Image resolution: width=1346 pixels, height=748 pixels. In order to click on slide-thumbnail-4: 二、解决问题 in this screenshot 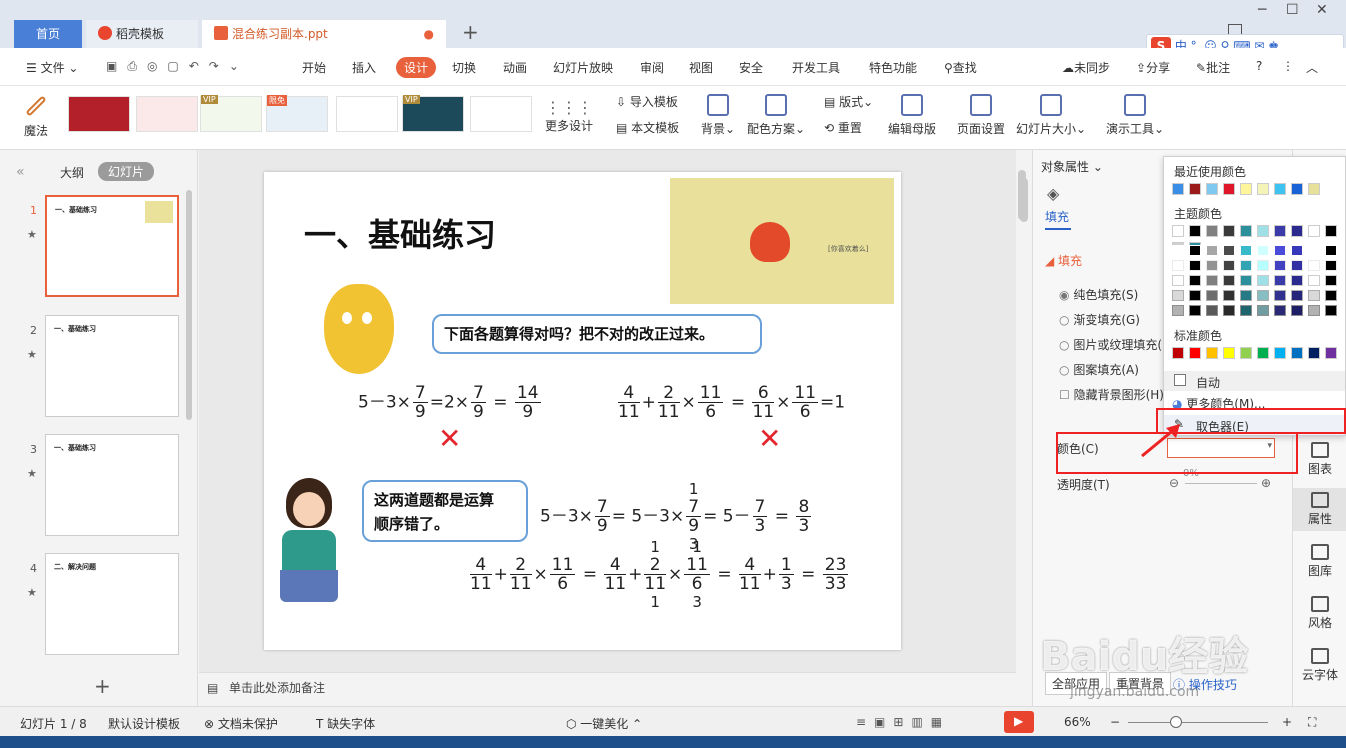, I will do `click(112, 604)`.